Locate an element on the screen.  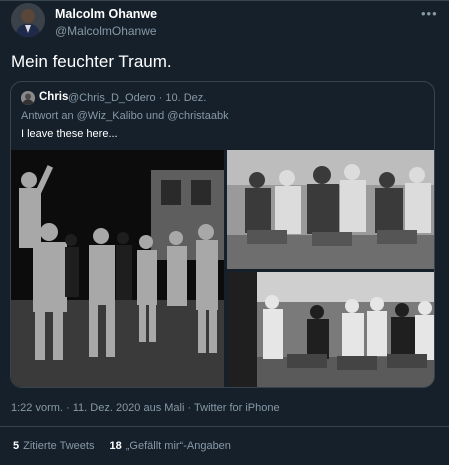
quotes-stat: 5 Zitierte Tweets is located at coordinates (53, 446).